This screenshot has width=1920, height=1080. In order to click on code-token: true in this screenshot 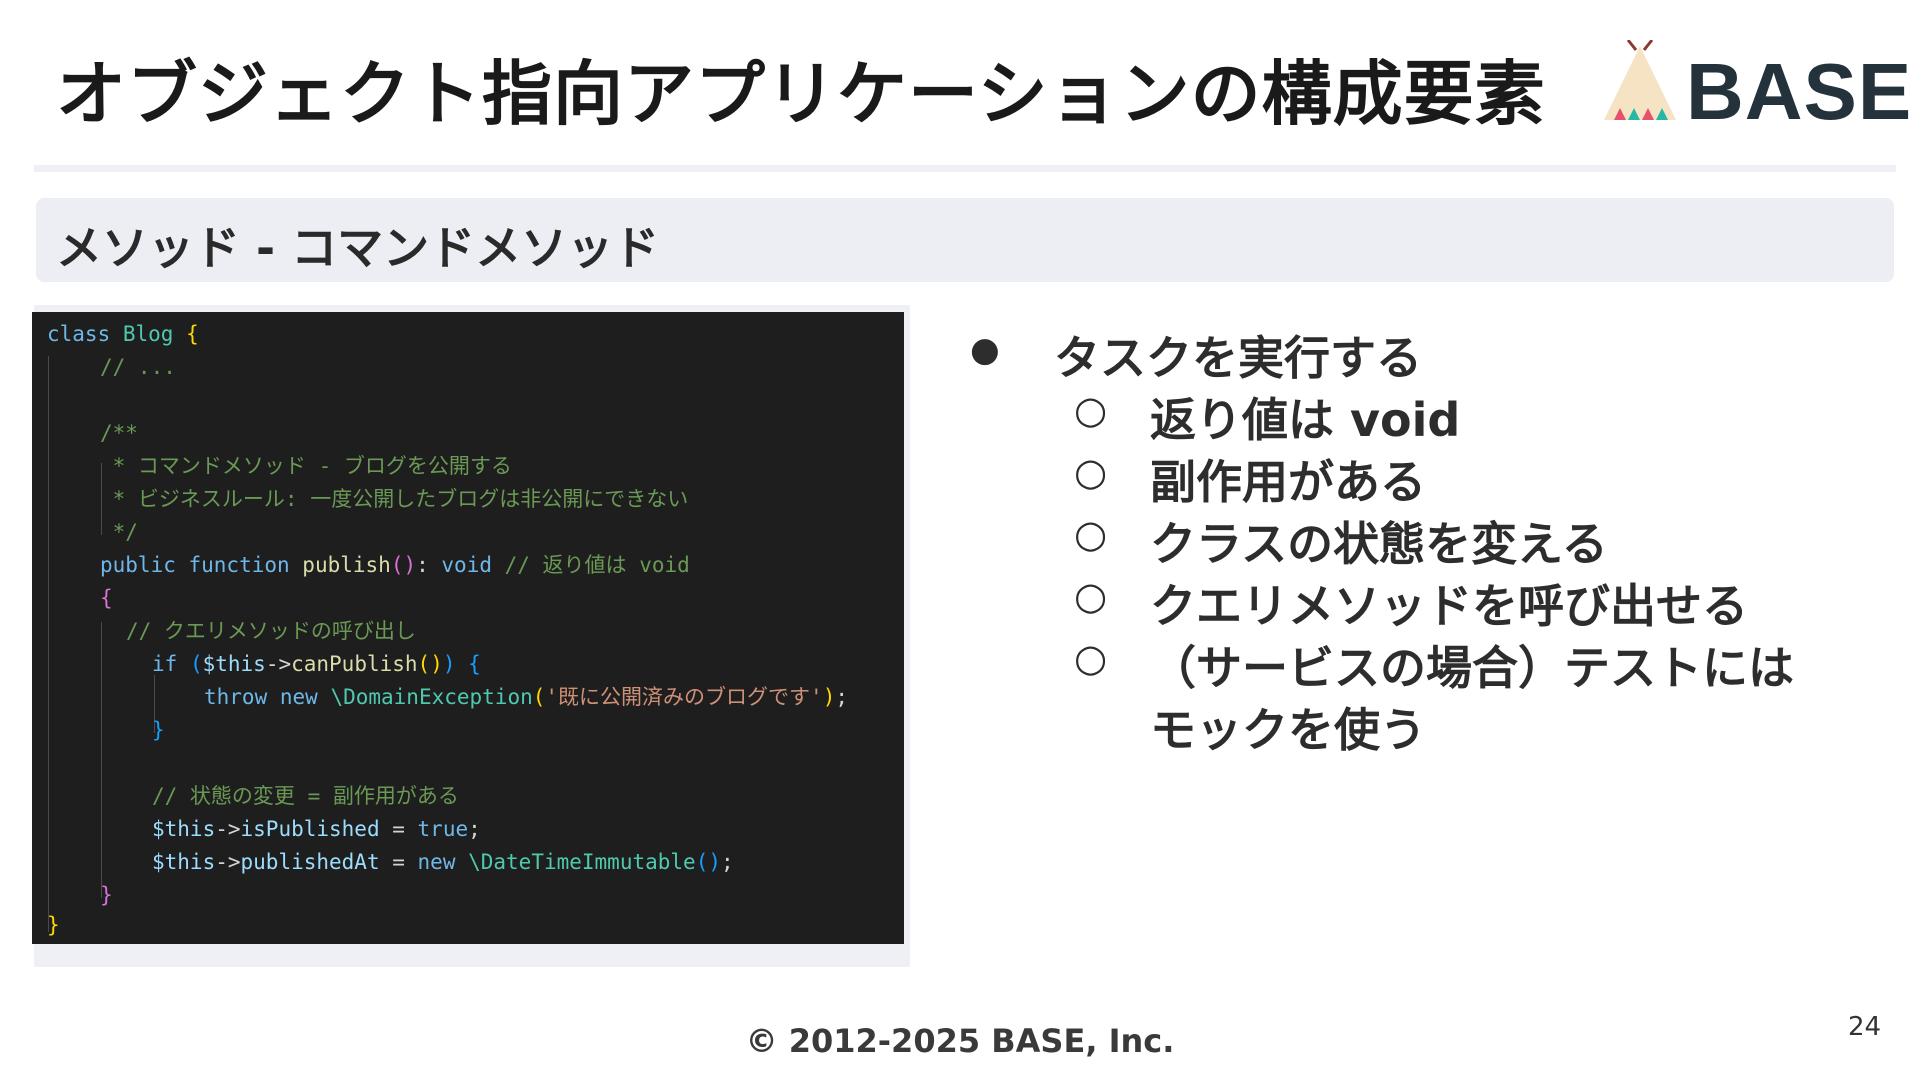, I will do `click(443, 829)`.